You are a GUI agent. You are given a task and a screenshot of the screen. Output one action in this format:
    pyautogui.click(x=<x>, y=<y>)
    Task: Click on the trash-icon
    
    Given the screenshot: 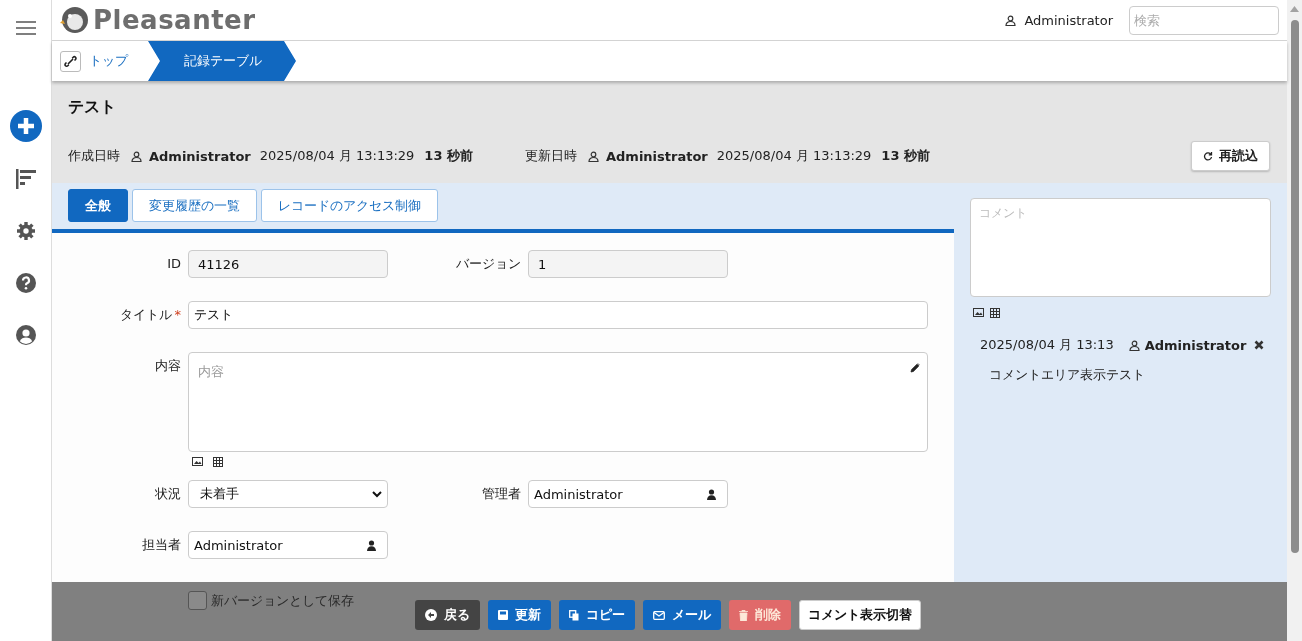 What is the action you would take?
    pyautogui.click(x=743, y=615)
    